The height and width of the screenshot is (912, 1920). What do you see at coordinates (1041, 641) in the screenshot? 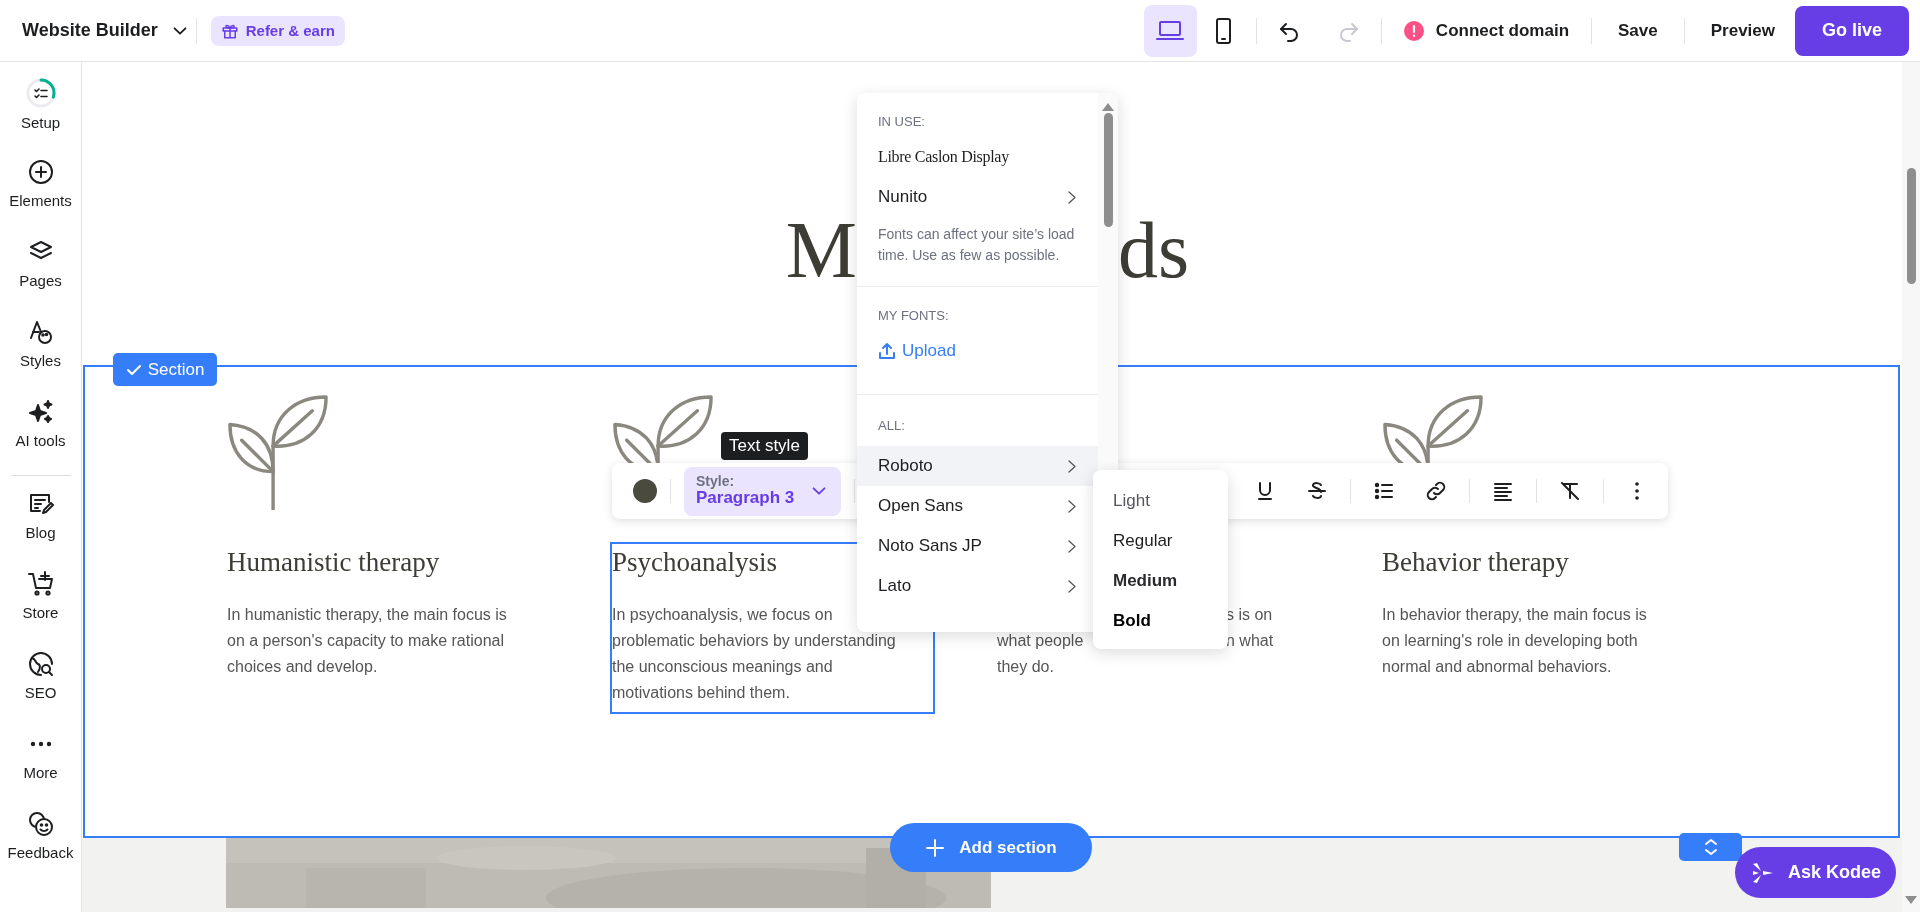
I see `card-text: what people` at bounding box center [1041, 641].